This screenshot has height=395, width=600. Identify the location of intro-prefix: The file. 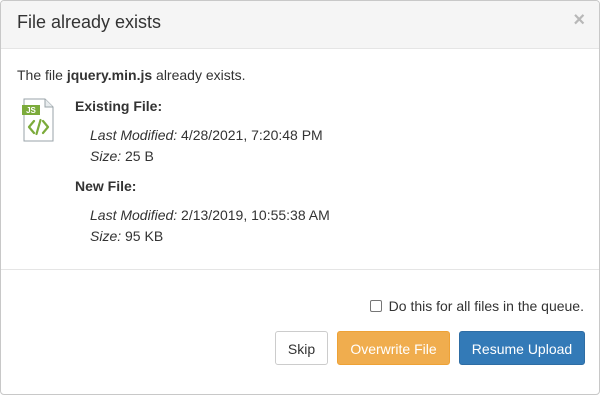
(42, 75).